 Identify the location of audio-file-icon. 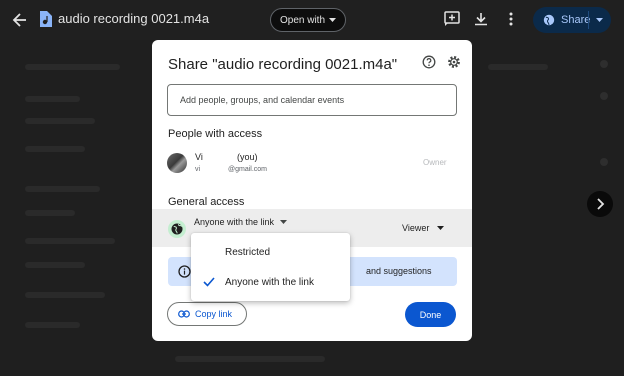
(46, 19).